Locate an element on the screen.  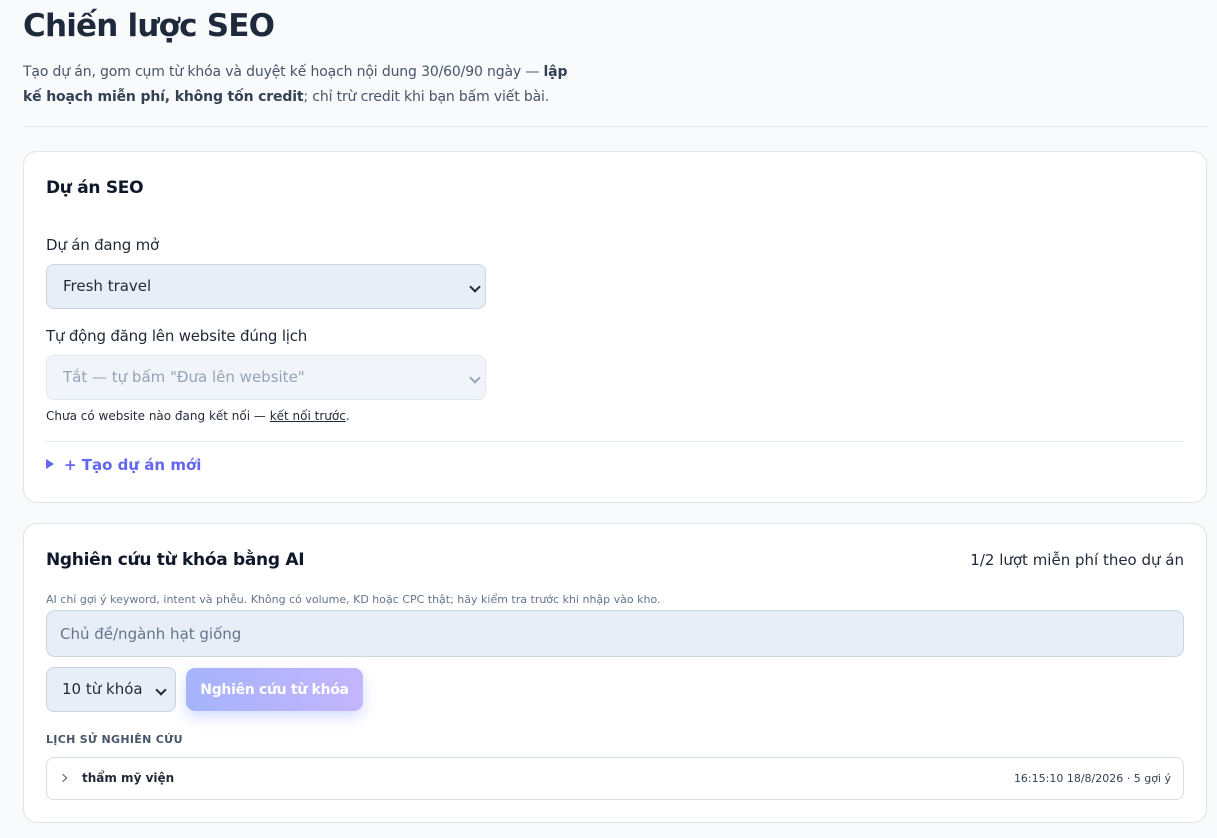
create-project-label: + Tạo dự án mới is located at coordinates (133, 465).